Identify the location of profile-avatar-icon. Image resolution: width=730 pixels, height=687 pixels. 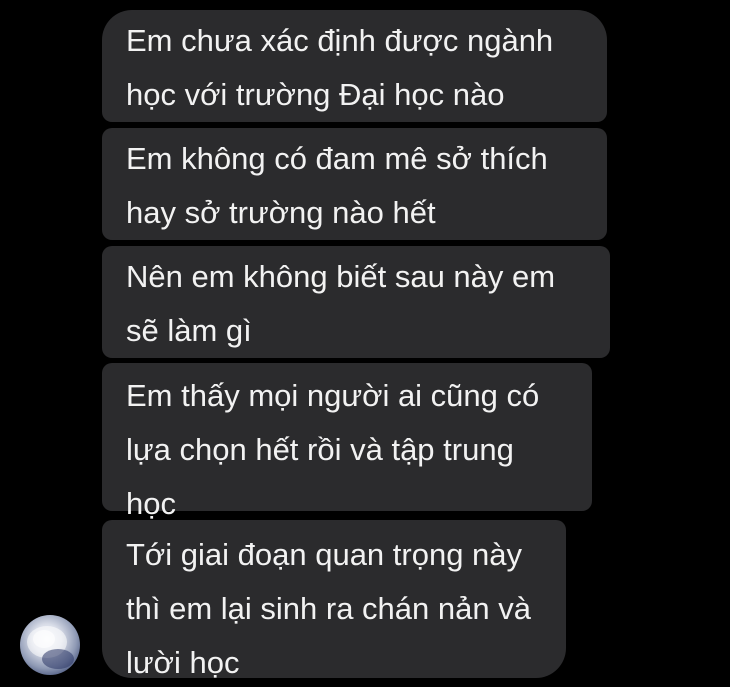
(50, 647).